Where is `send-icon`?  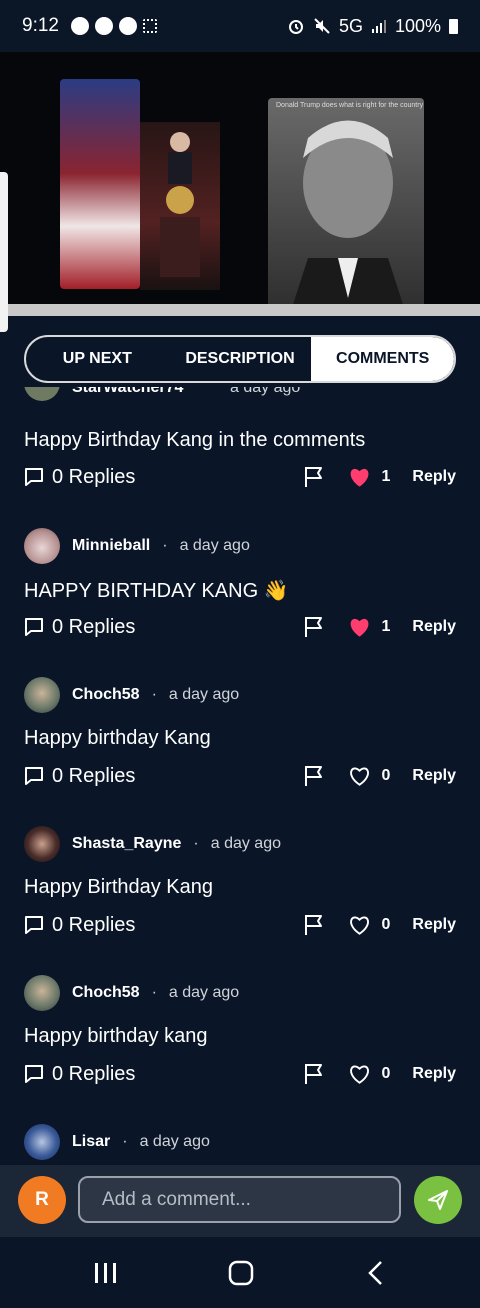
send-icon is located at coordinates (438, 1200).